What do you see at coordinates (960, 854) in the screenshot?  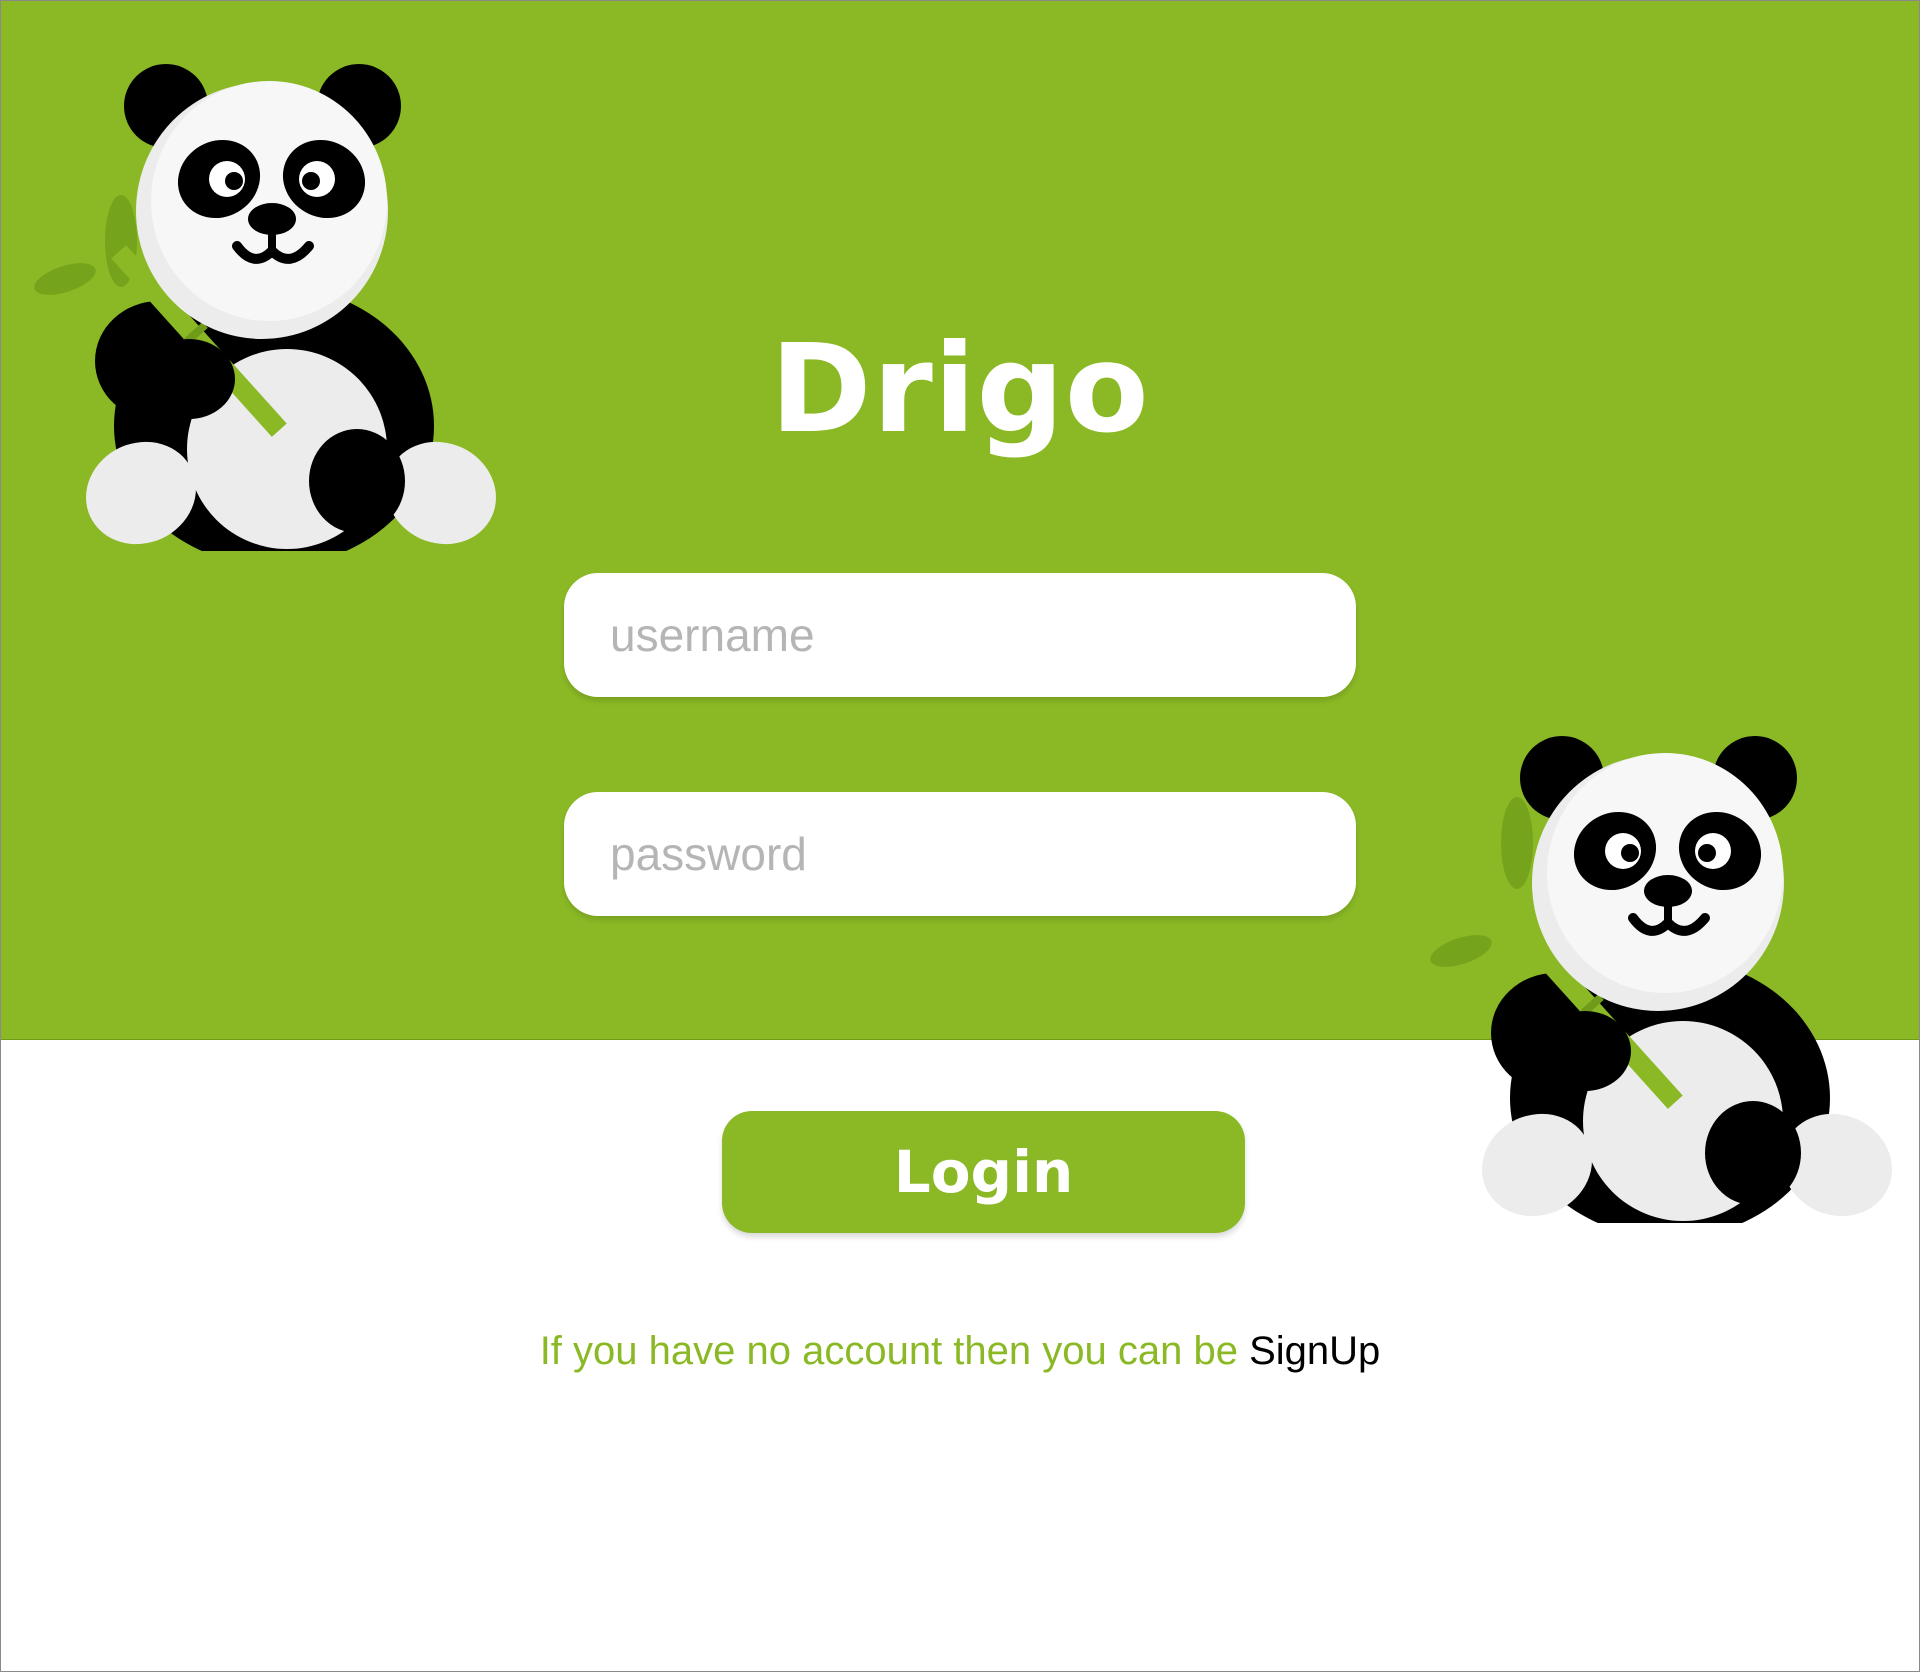 I see `password-input` at bounding box center [960, 854].